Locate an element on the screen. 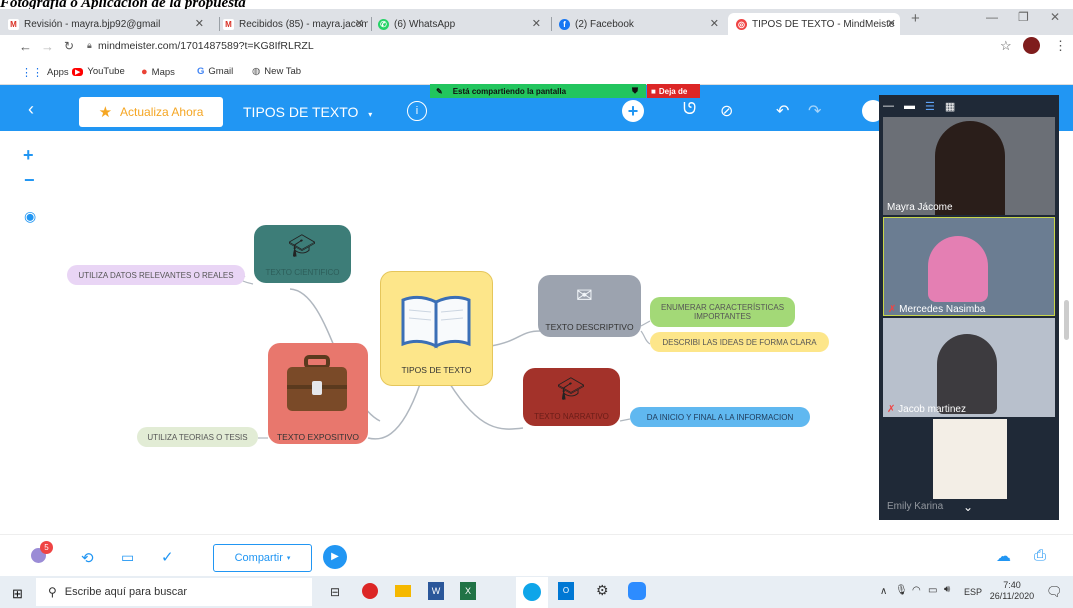  back-arrow-icon: ← is located at coordinates (25, 46).